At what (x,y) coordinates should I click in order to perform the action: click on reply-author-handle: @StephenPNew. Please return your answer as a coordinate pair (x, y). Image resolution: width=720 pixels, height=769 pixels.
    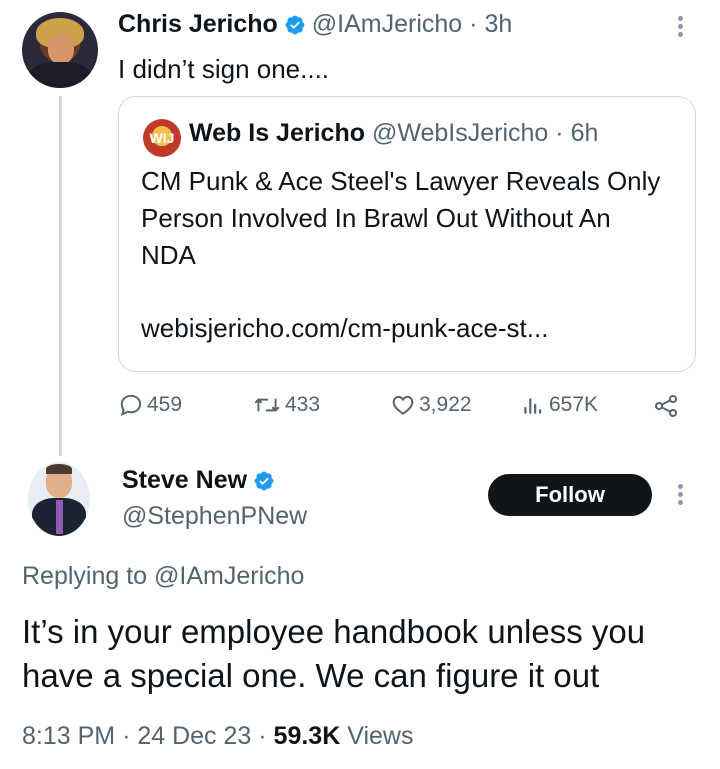
    Looking at the image, I should click on (214, 516).